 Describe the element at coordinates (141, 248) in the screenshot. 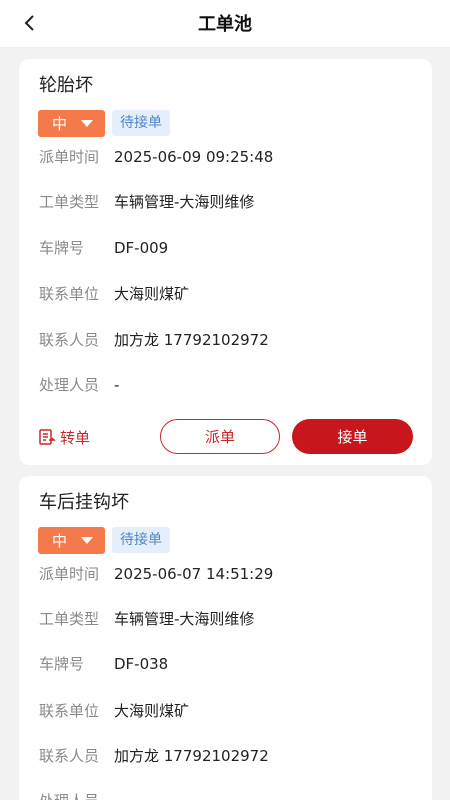

I see `plate-value: DF-009` at that location.